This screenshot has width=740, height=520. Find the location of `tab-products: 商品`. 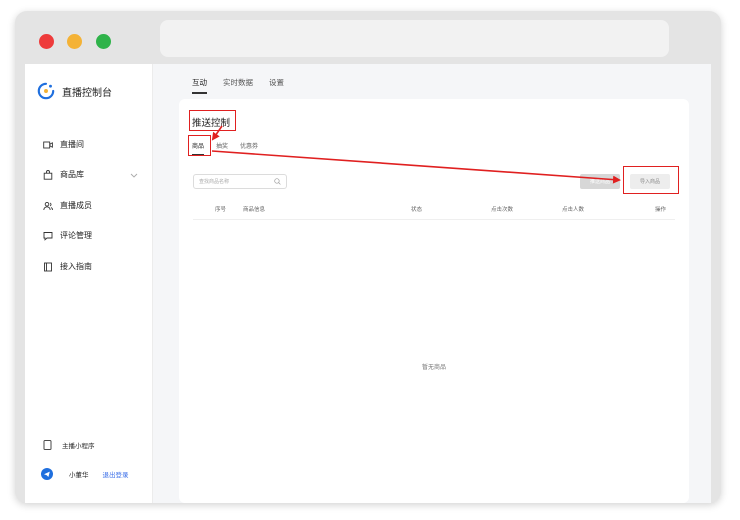

tab-products: 商品 is located at coordinates (198, 148).